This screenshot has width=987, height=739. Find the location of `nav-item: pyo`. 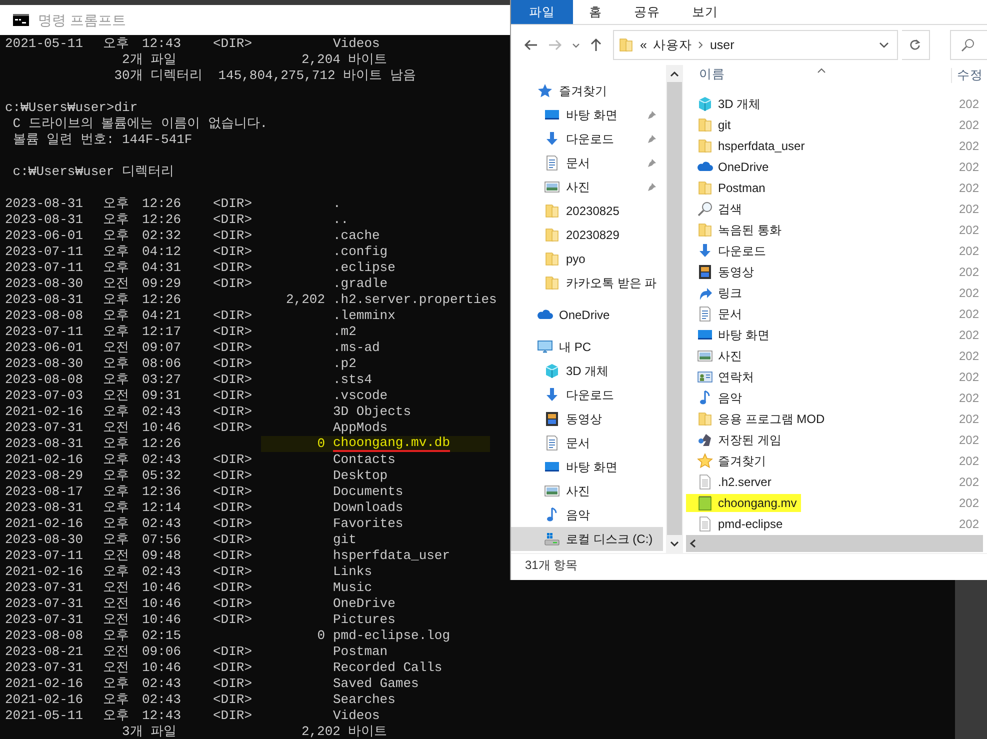

nav-item: pyo is located at coordinates (587, 259).